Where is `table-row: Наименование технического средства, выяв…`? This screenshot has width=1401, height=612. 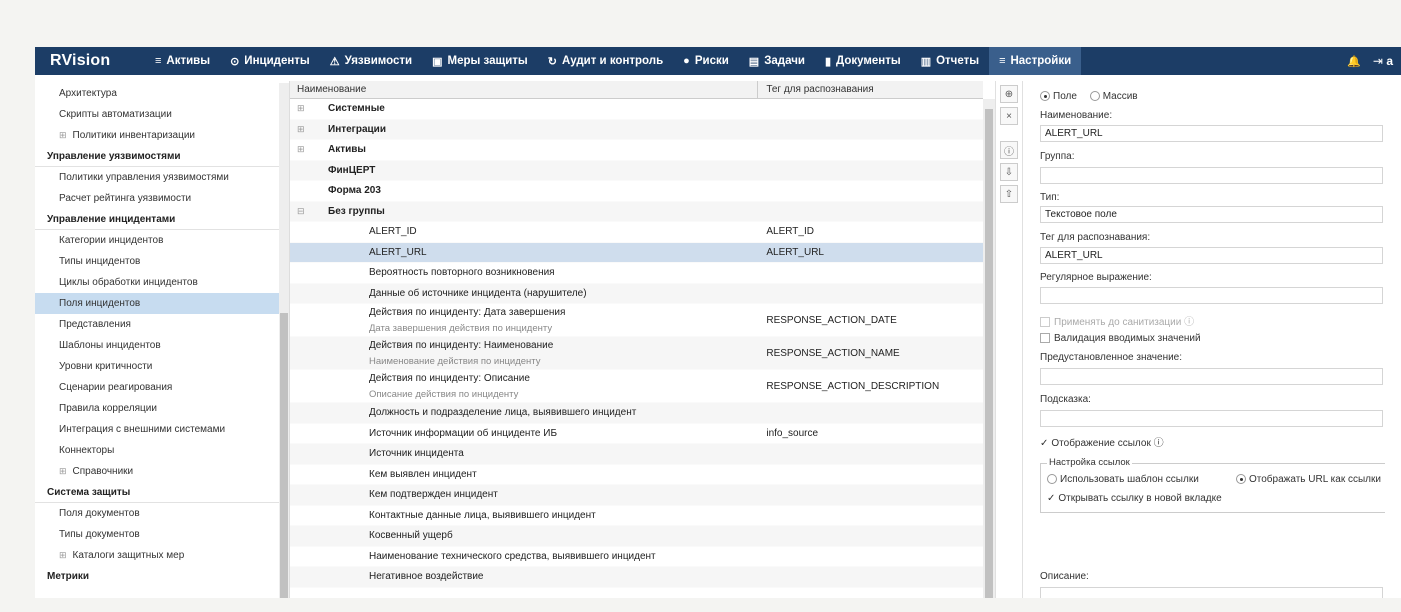
table-row: Наименование технического средства, выяв… is located at coordinates (636, 557).